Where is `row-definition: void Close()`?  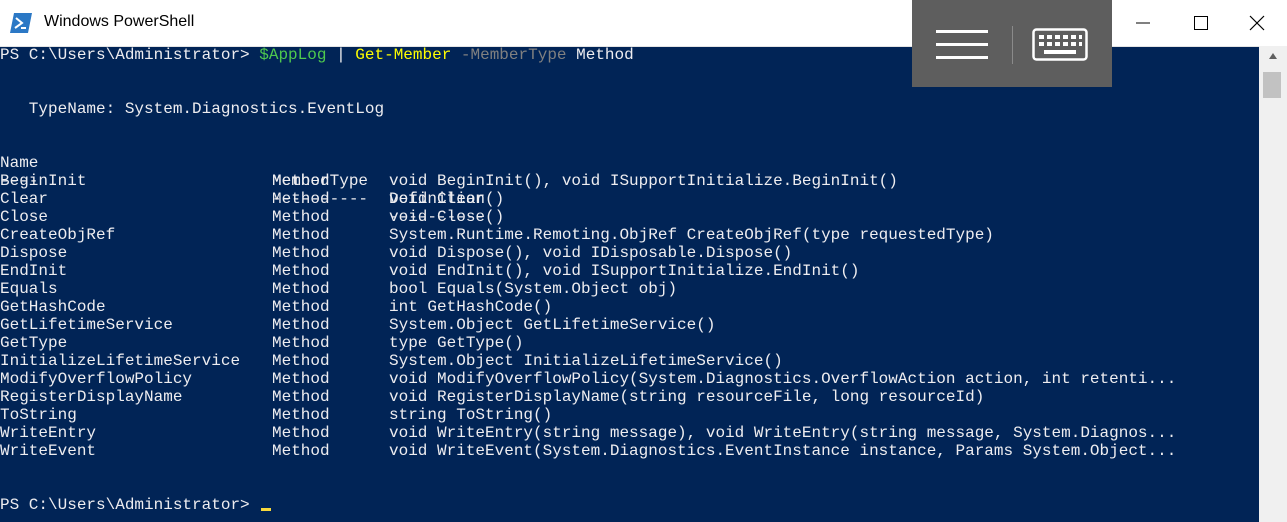
row-definition: void Close() is located at coordinates (447, 217).